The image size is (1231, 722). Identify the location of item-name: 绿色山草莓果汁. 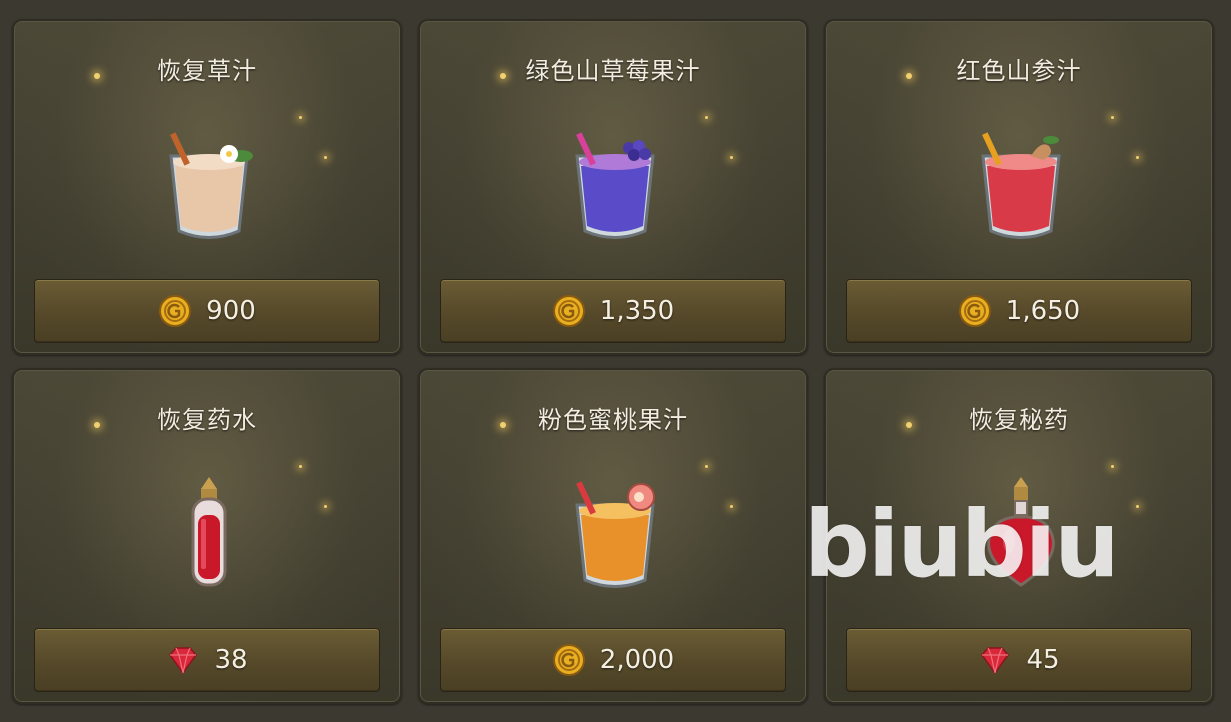
(613, 71).